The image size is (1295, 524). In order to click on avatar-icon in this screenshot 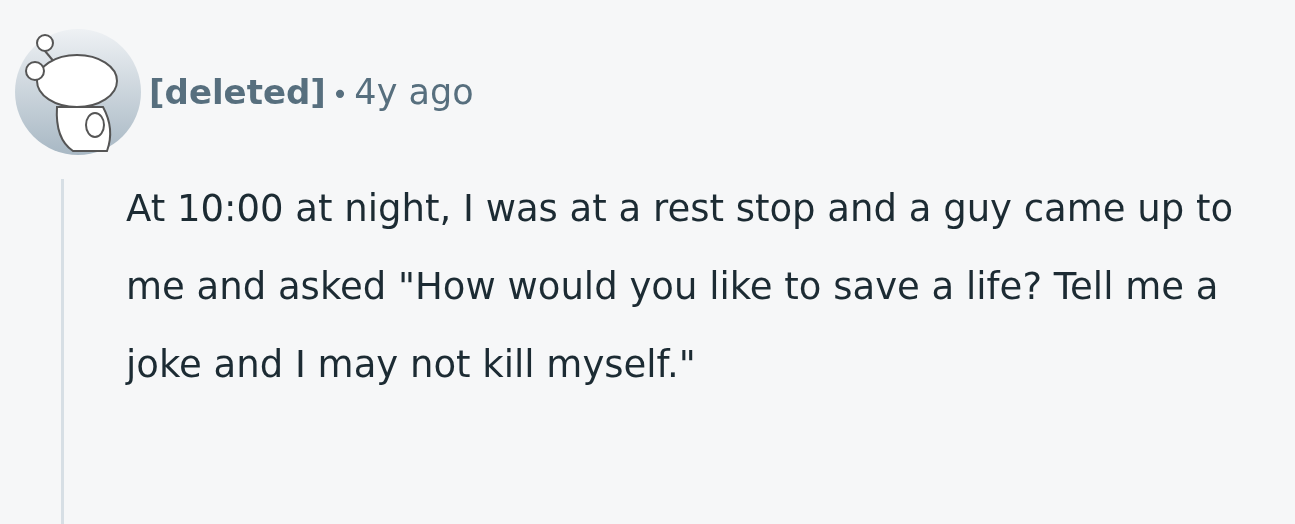, I will do `click(78, 91)`.